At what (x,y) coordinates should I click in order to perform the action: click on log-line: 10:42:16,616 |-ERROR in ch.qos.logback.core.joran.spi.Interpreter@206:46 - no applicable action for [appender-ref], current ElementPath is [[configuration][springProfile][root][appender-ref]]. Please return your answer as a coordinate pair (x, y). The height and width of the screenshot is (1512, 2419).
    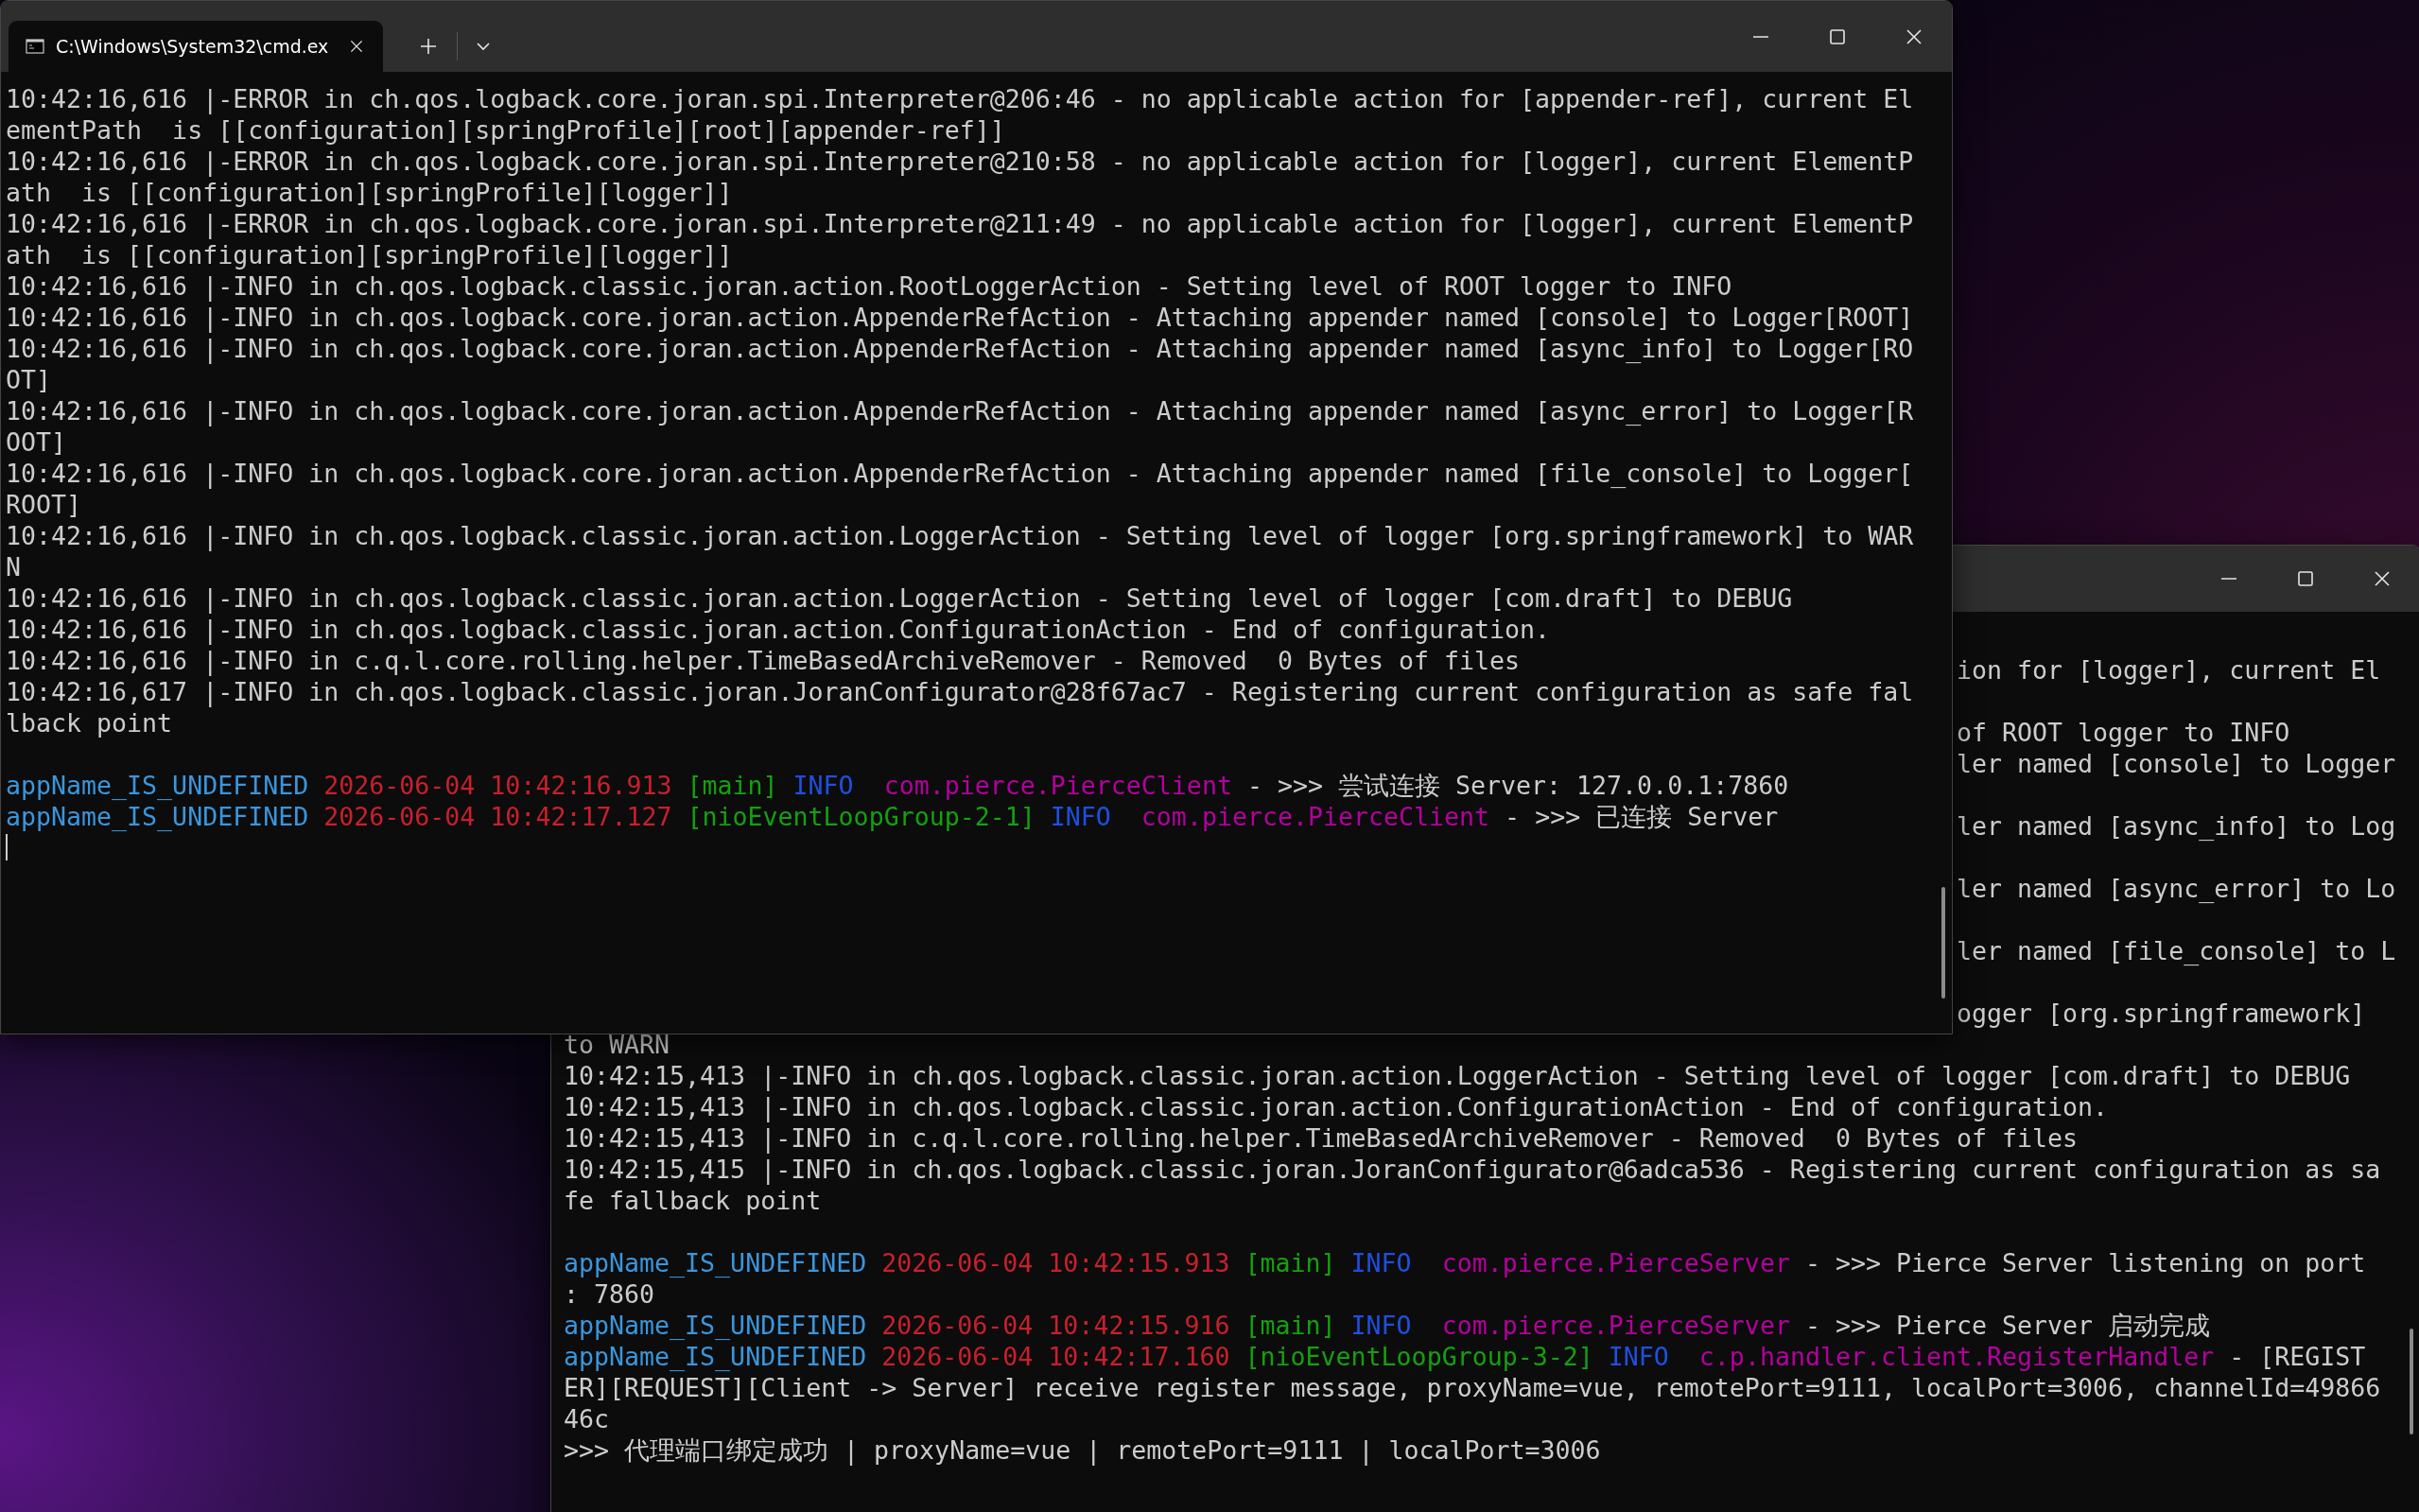
    Looking at the image, I should click on (960, 115).